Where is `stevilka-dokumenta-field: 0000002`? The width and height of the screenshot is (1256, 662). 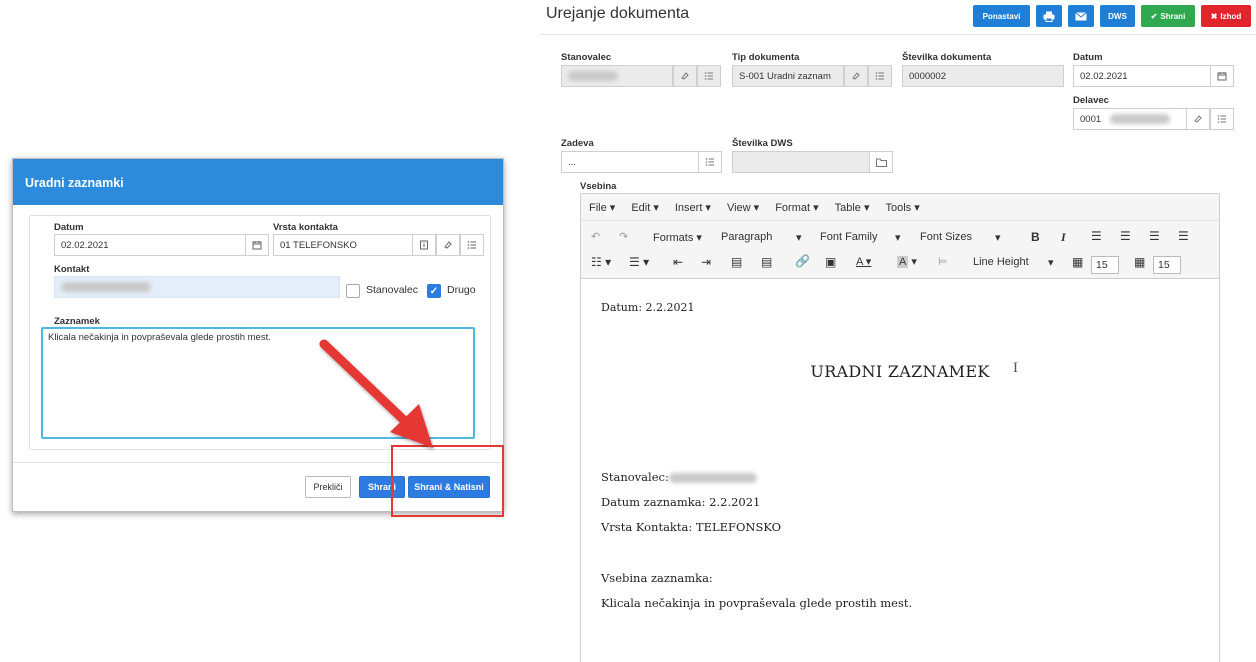
stevilka-dokumenta-field: 0000002 is located at coordinates (983, 76).